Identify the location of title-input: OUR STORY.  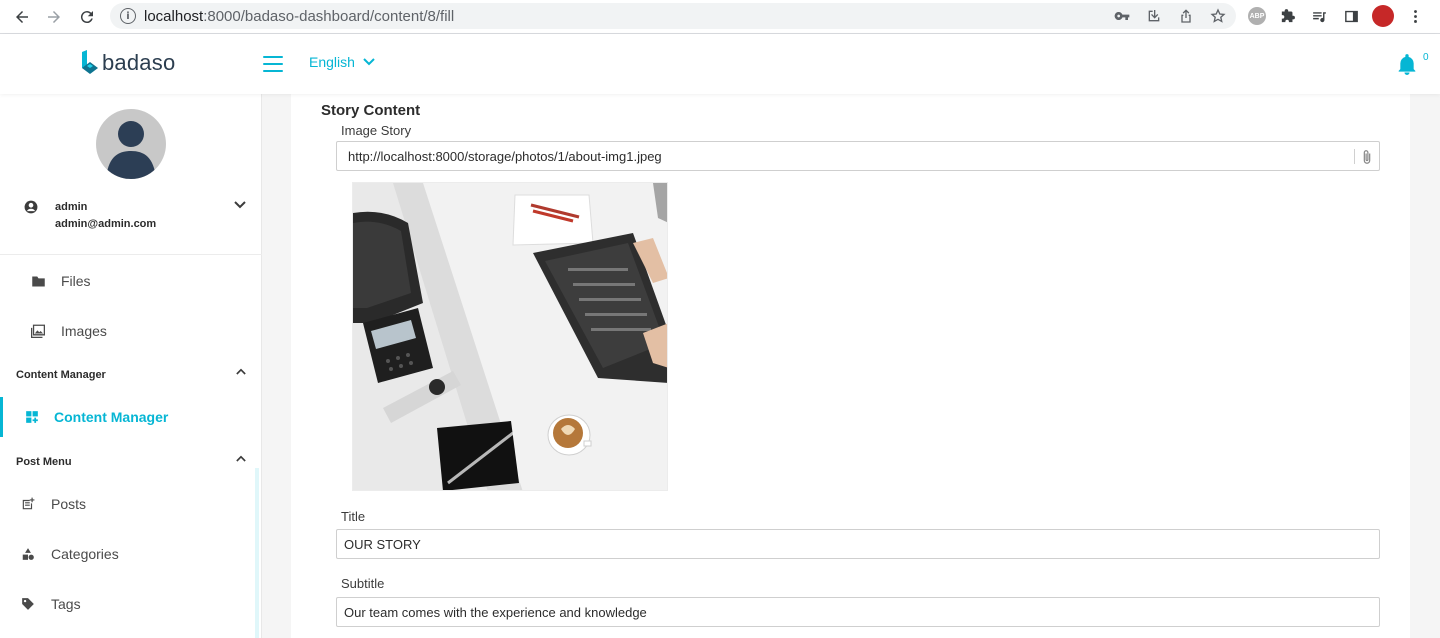
(858, 544).